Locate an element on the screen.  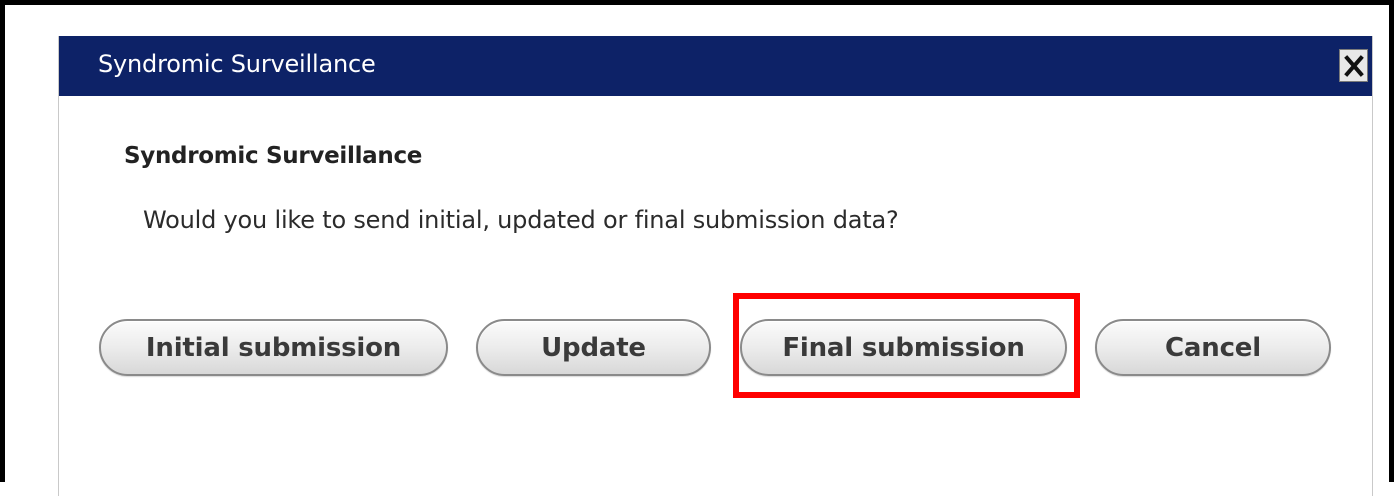
dialog-heading: Syndromic Surveillance is located at coordinates (273, 156).